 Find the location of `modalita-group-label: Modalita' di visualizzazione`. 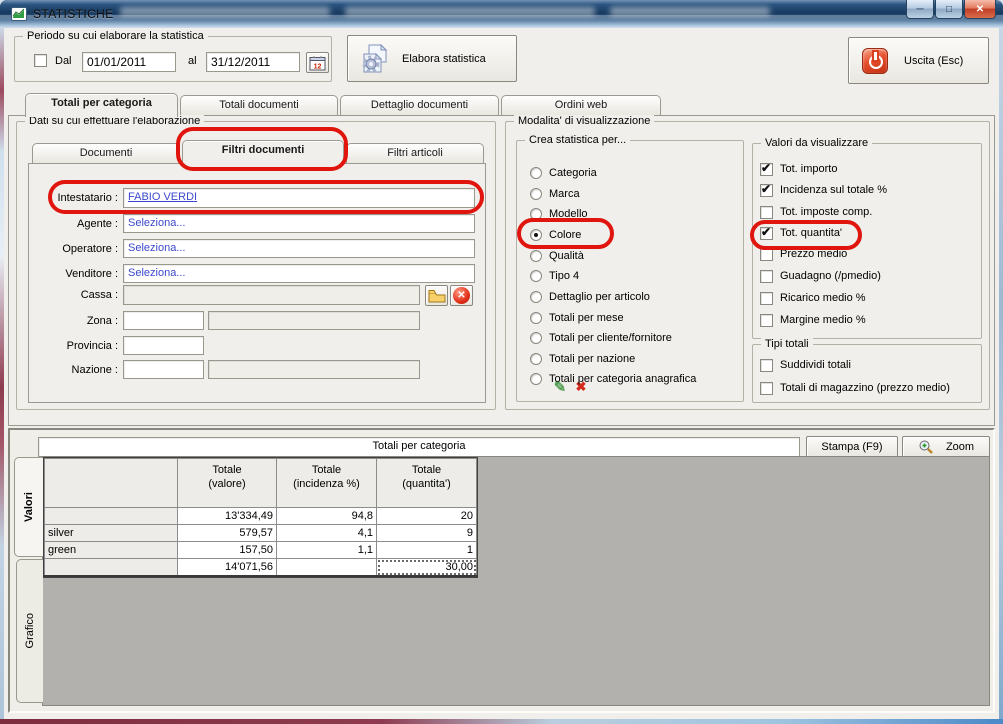

modalita-group-label: Modalita' di visualizzazione is located at coordinates (584, 121).